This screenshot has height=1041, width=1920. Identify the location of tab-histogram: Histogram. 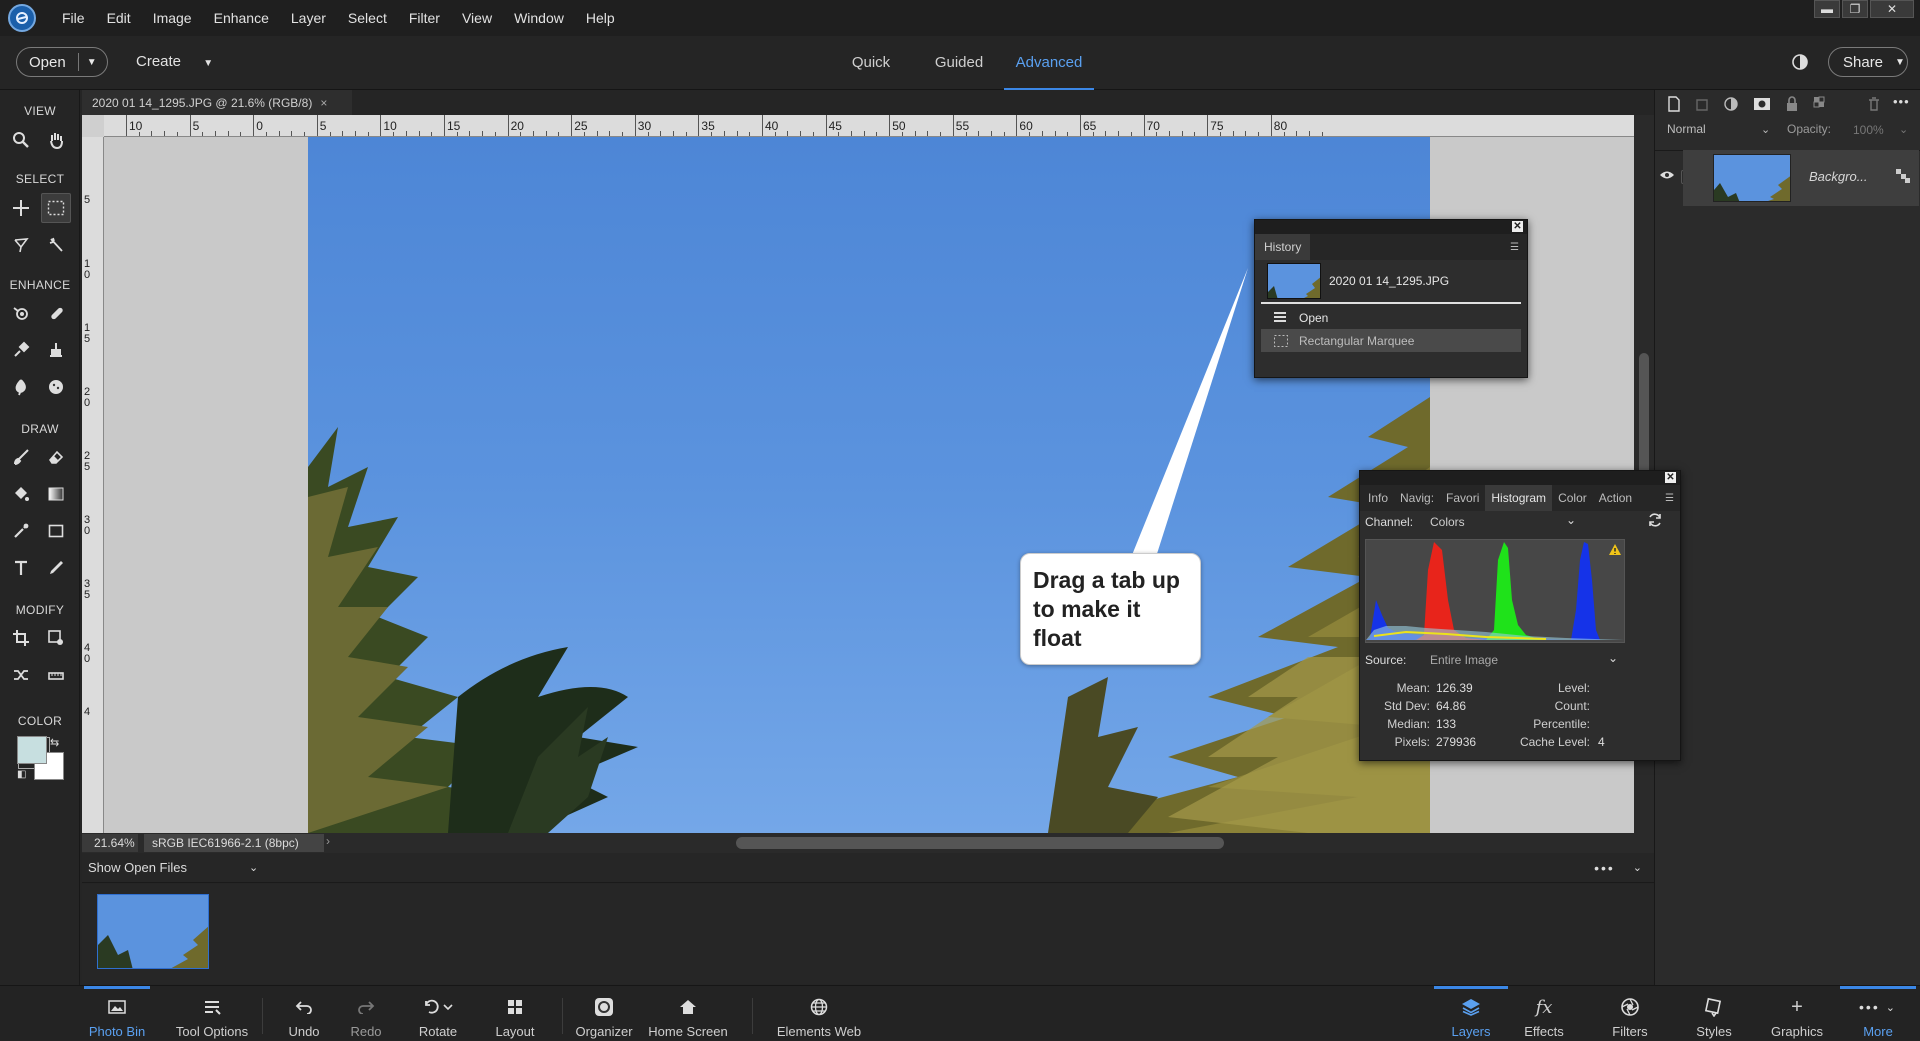
(1519, 498).